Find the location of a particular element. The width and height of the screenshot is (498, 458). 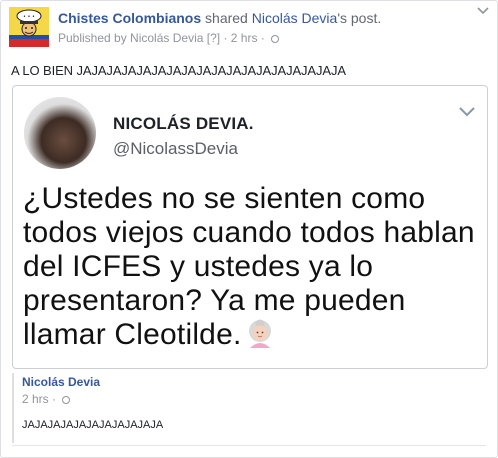

old-woman-emoji-icon is located at coordinates (260, 337).